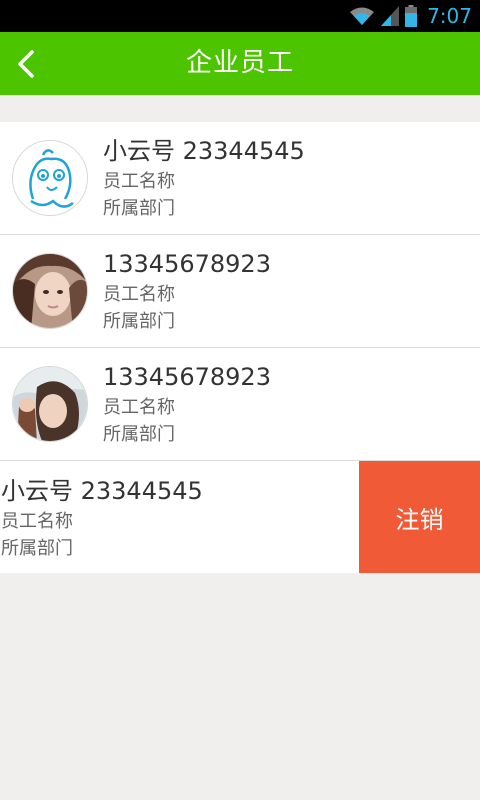 The image size is (480, 800). I want to click on deregister-button: 注销, so click(419, 517).